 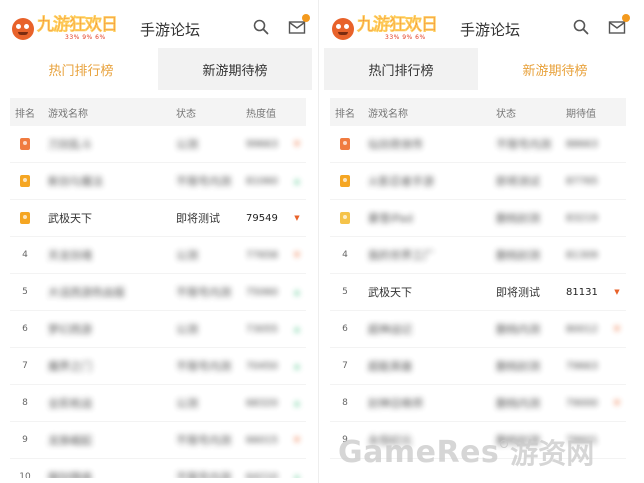 What do you see at coordinates (397, 25) in the screenshot?
I see `logo-text: 九游狂欢日` at bounding box center [397, 25].